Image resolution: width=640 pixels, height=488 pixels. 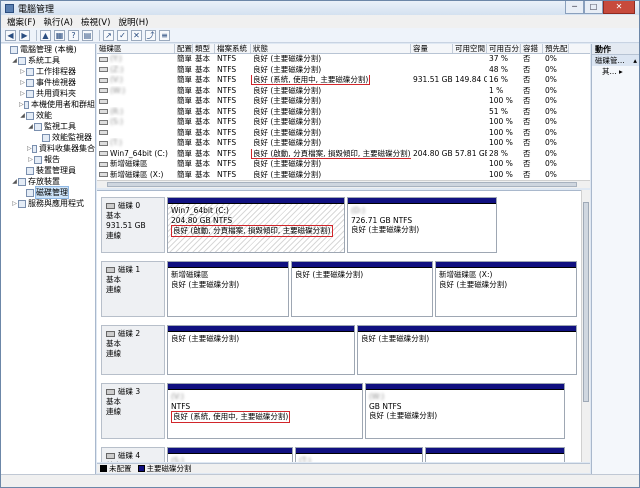 I want to click on tree-item: ◢ 監視工具, so click(x=48, y=126).